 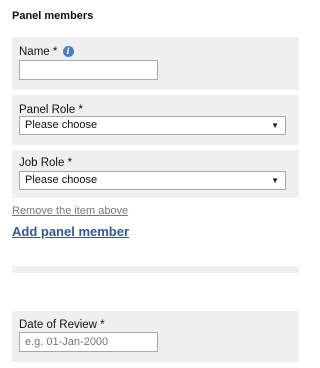 What do you see at coordinates (68, 51) in the screenshot?
I see `info-icon: i` at bounding box center [68, 51].